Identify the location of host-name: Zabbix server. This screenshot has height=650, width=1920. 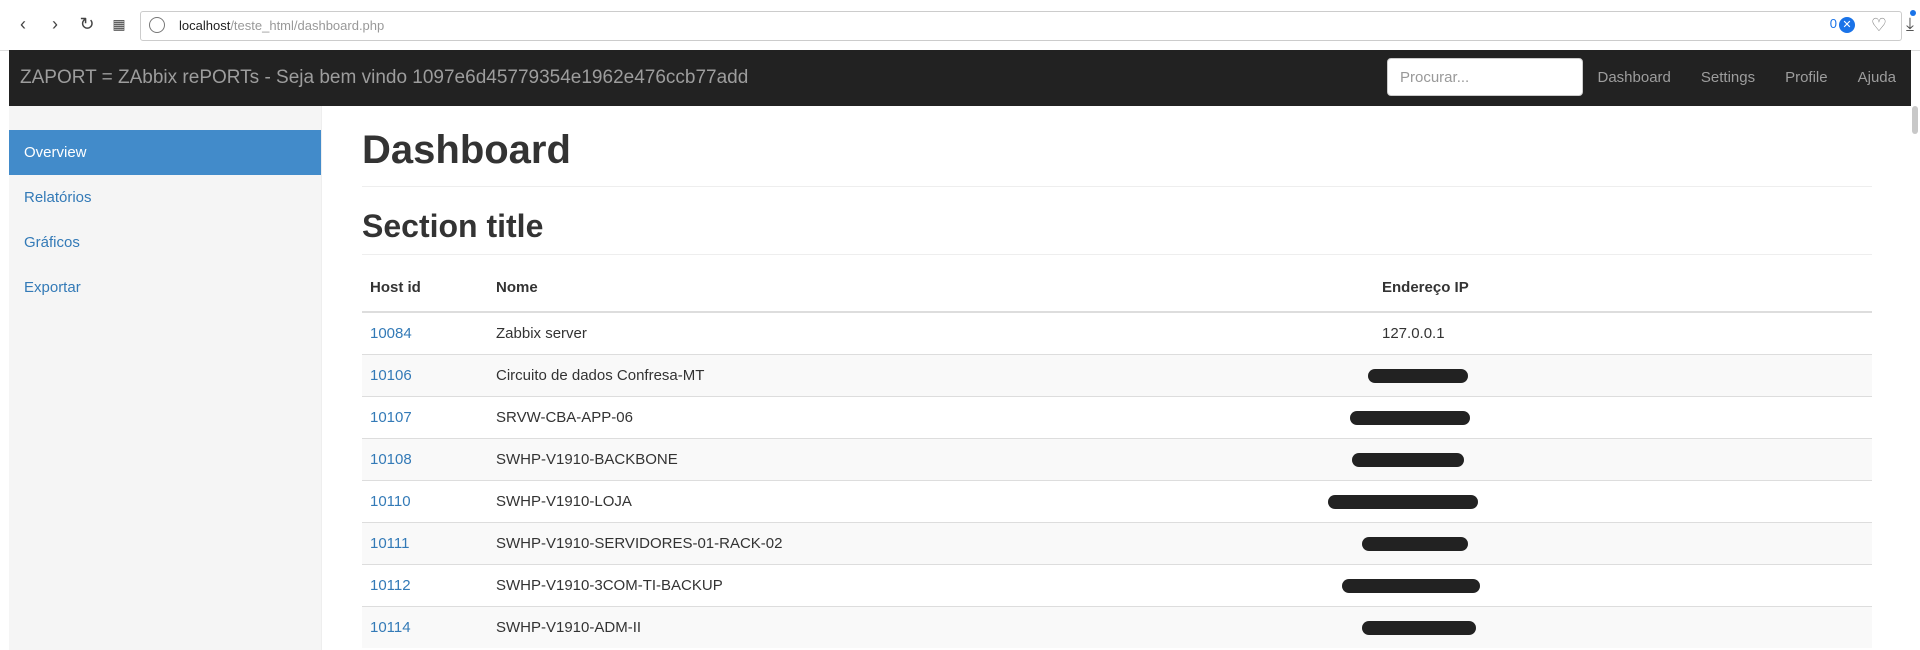
(931, 333).